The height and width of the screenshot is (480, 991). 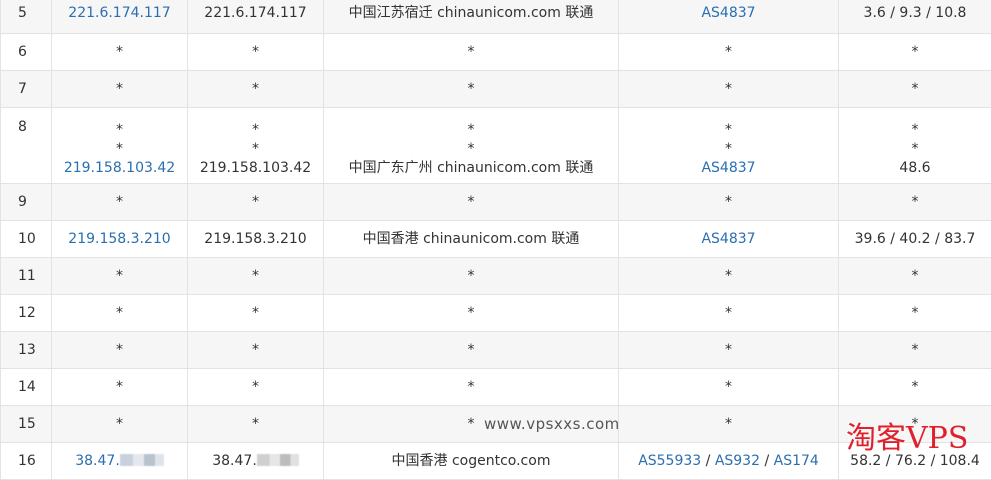 I want to click on ip-link: 219.158.3.210, so click(x=119, y=239).